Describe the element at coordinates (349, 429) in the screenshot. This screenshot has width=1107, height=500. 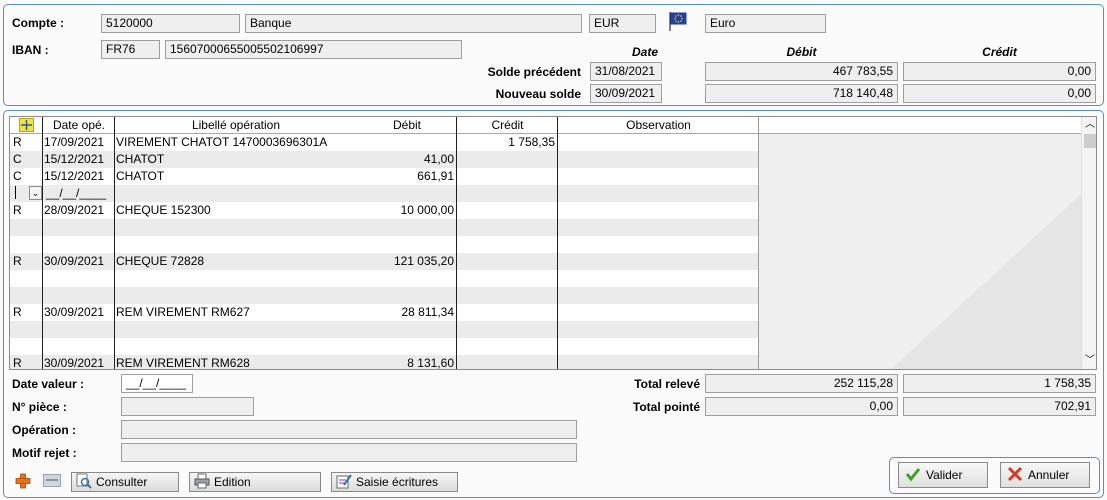
I see `operation-input` at that location.